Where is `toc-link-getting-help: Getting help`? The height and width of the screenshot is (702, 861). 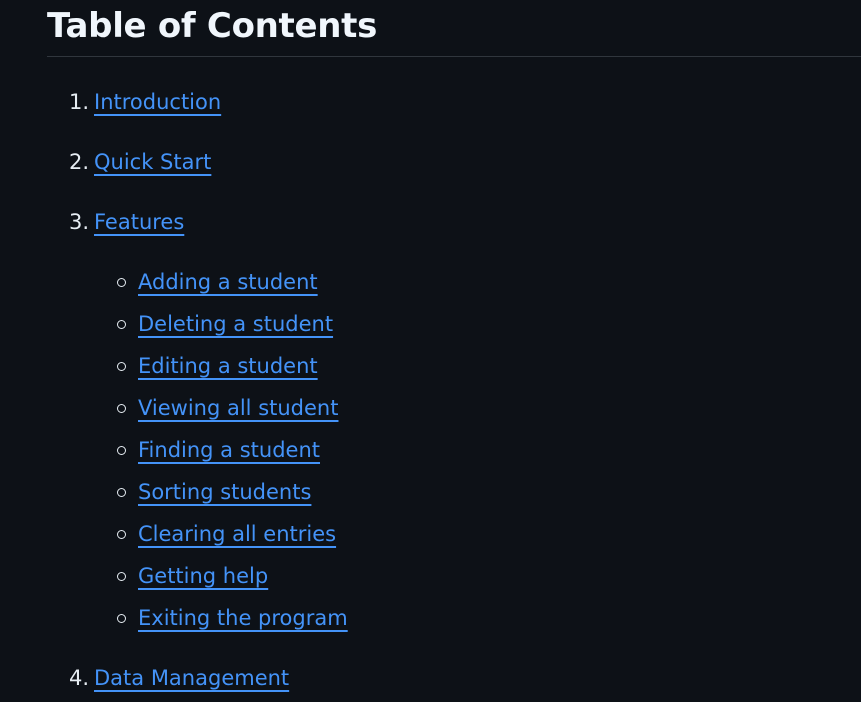
toc-link-getting-help: Getting help is located at coordinates (203, 576).